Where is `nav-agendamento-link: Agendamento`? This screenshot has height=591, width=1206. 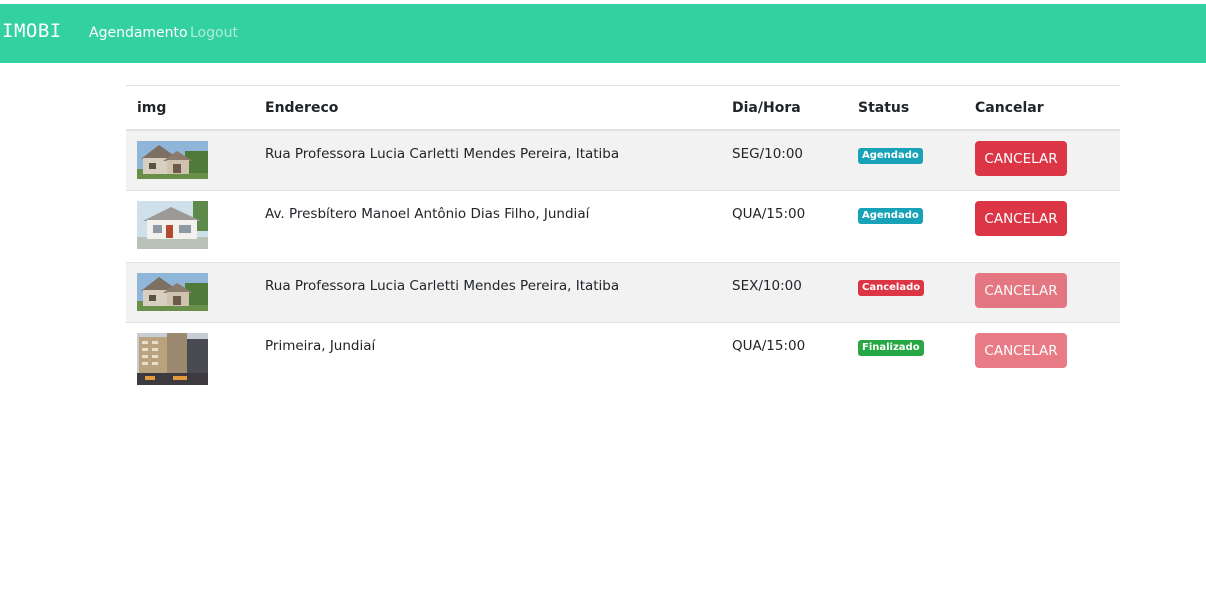 nav-agendamento-link: Agendamento is located at coordinates (138, 33).